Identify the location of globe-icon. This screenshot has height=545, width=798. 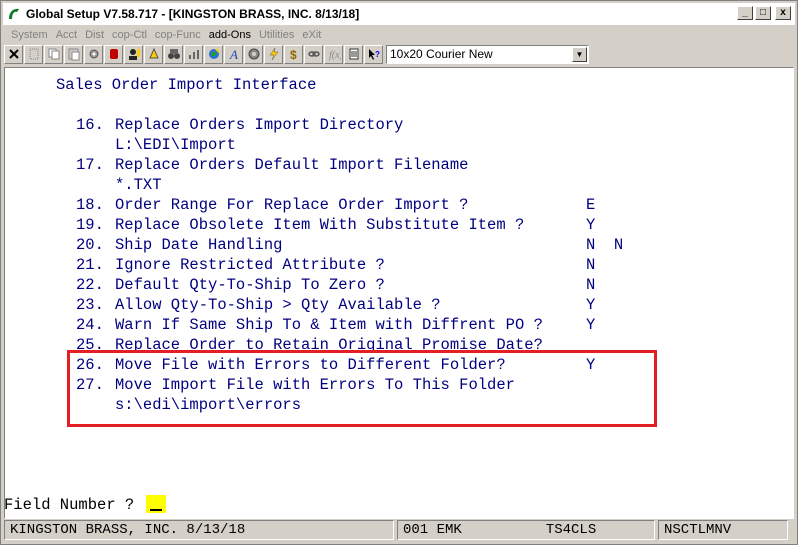
(213, 54).